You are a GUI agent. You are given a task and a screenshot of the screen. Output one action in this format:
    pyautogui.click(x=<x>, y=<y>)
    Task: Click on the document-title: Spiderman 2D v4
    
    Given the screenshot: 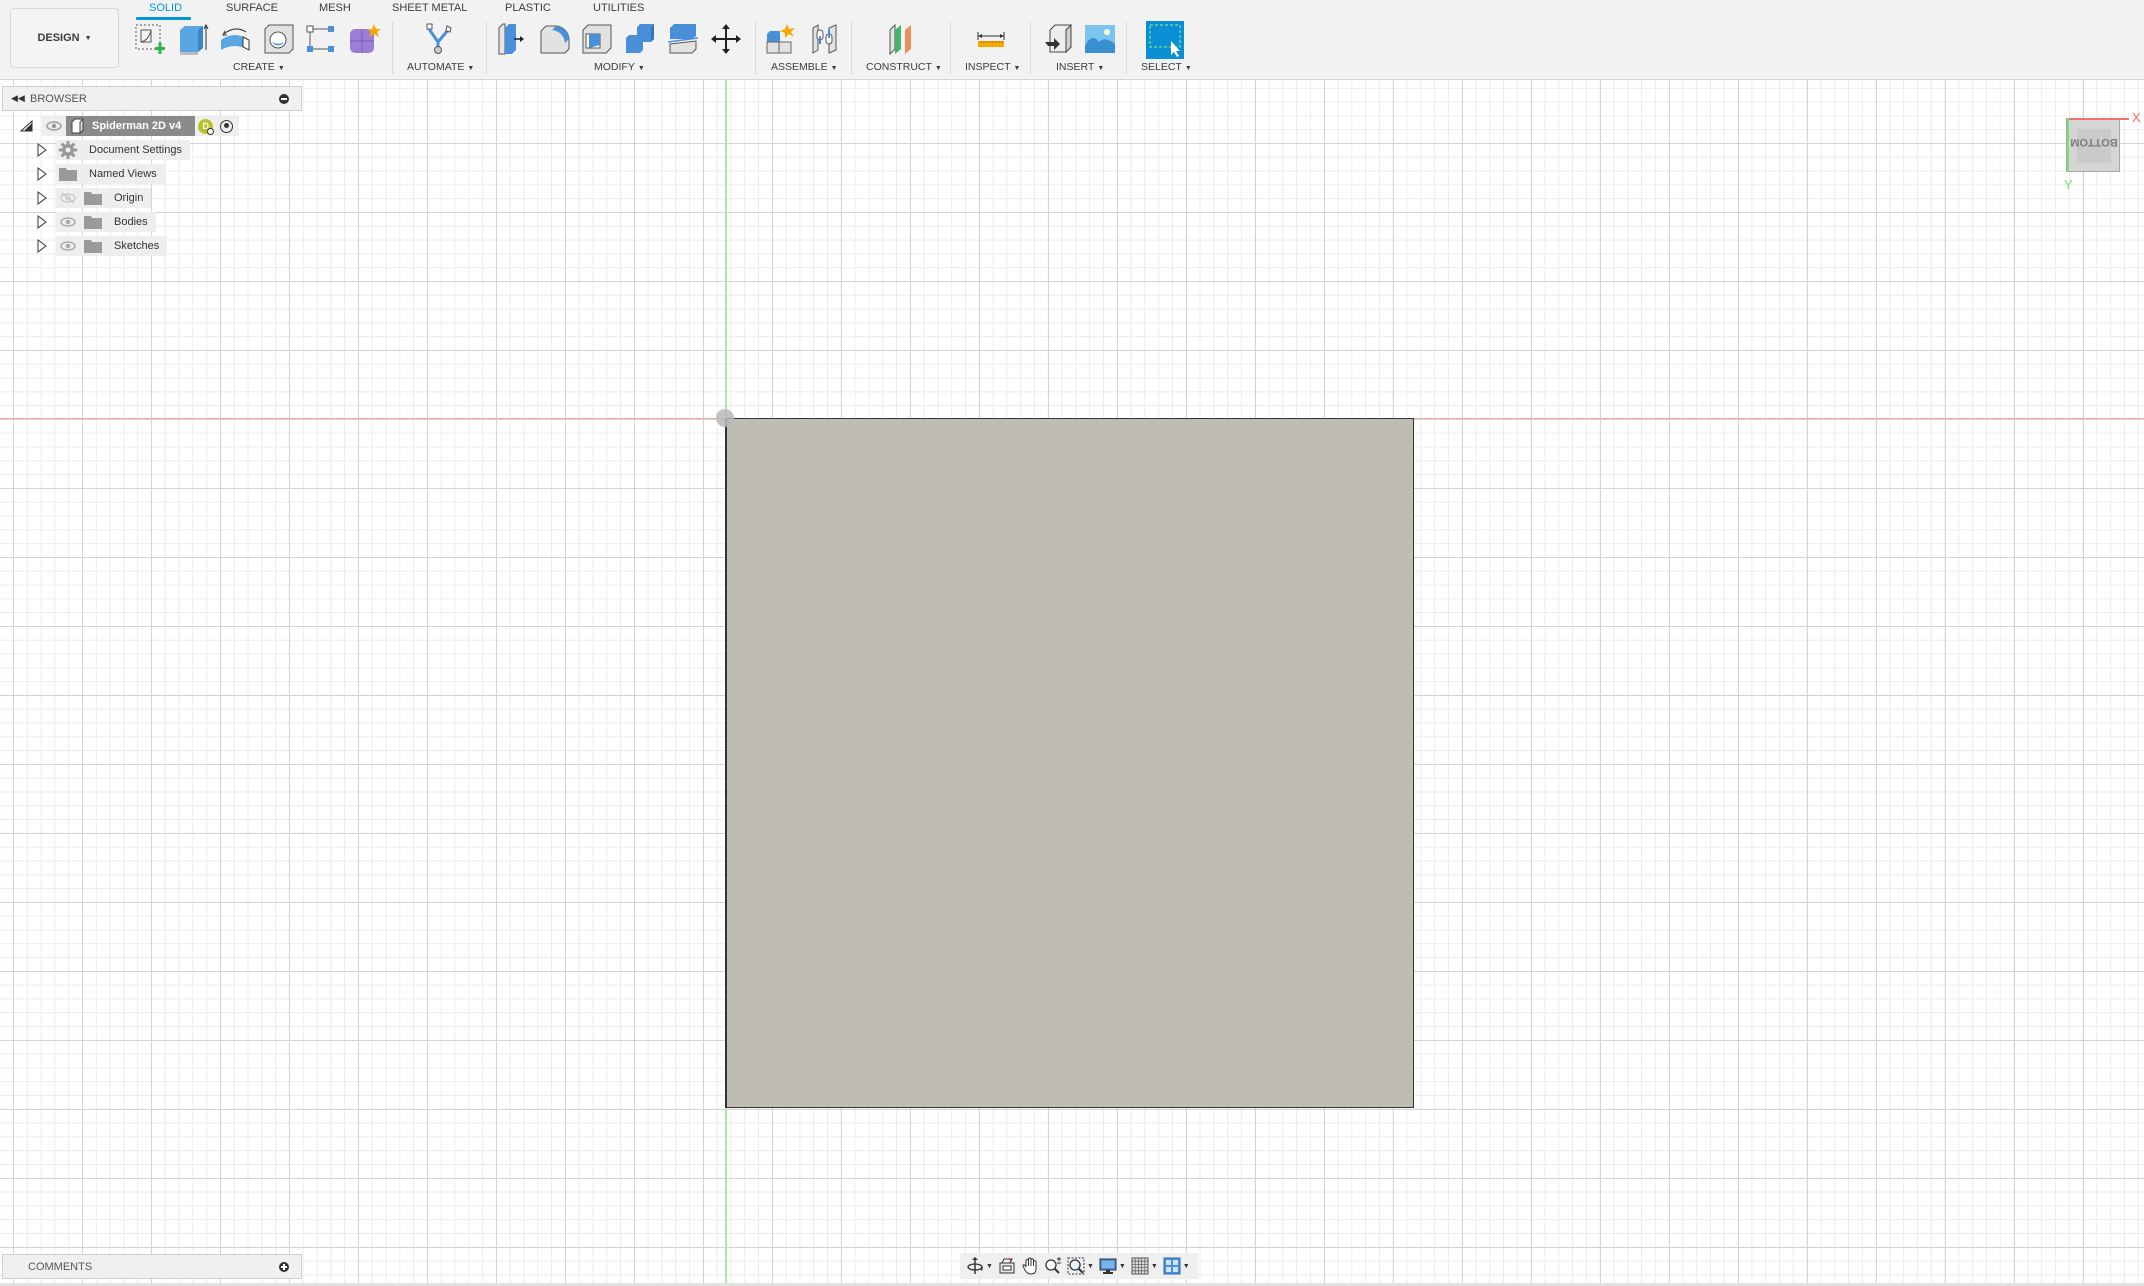 What is the action you would take?
    pyautogui.click(x=141, y=126)
    